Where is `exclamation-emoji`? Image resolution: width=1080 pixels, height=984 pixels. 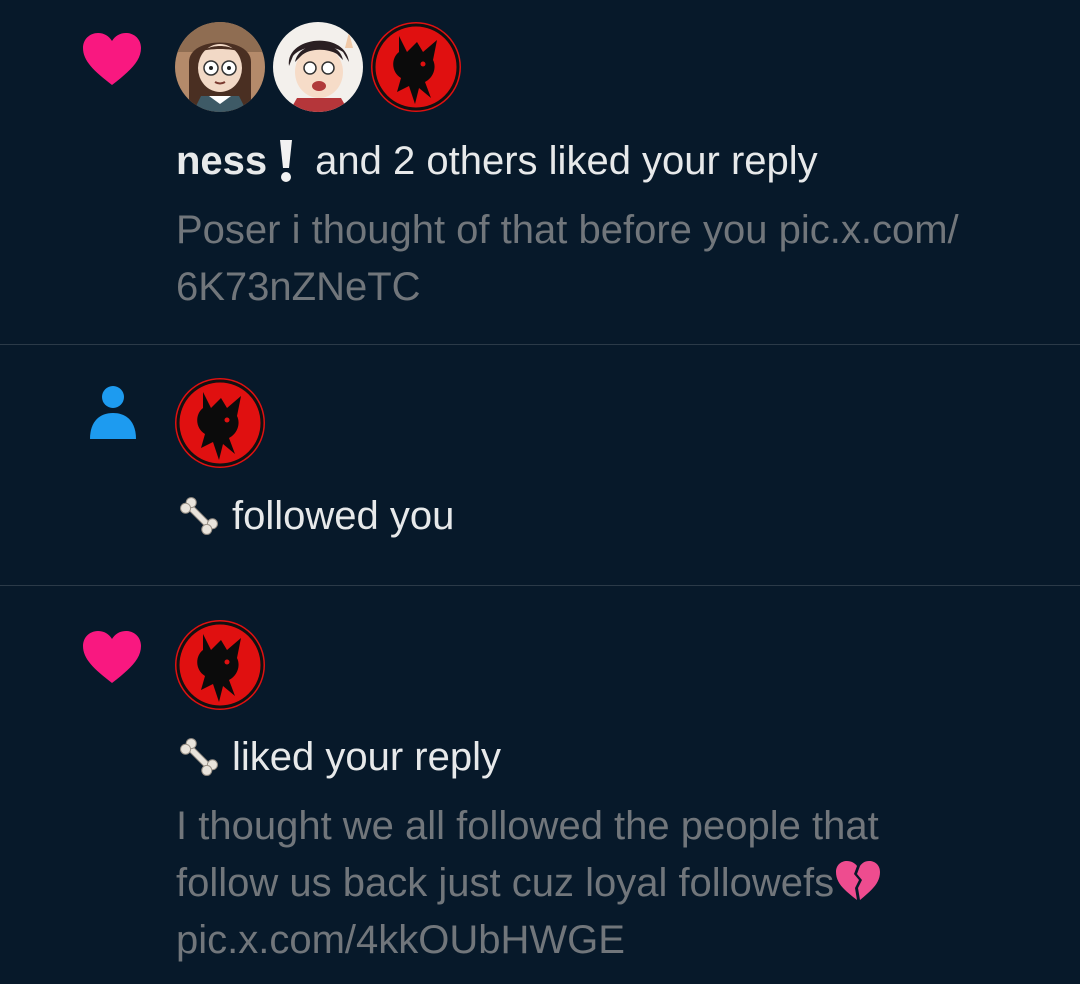
exclamation-emoji is located at coordinates (286, 161).